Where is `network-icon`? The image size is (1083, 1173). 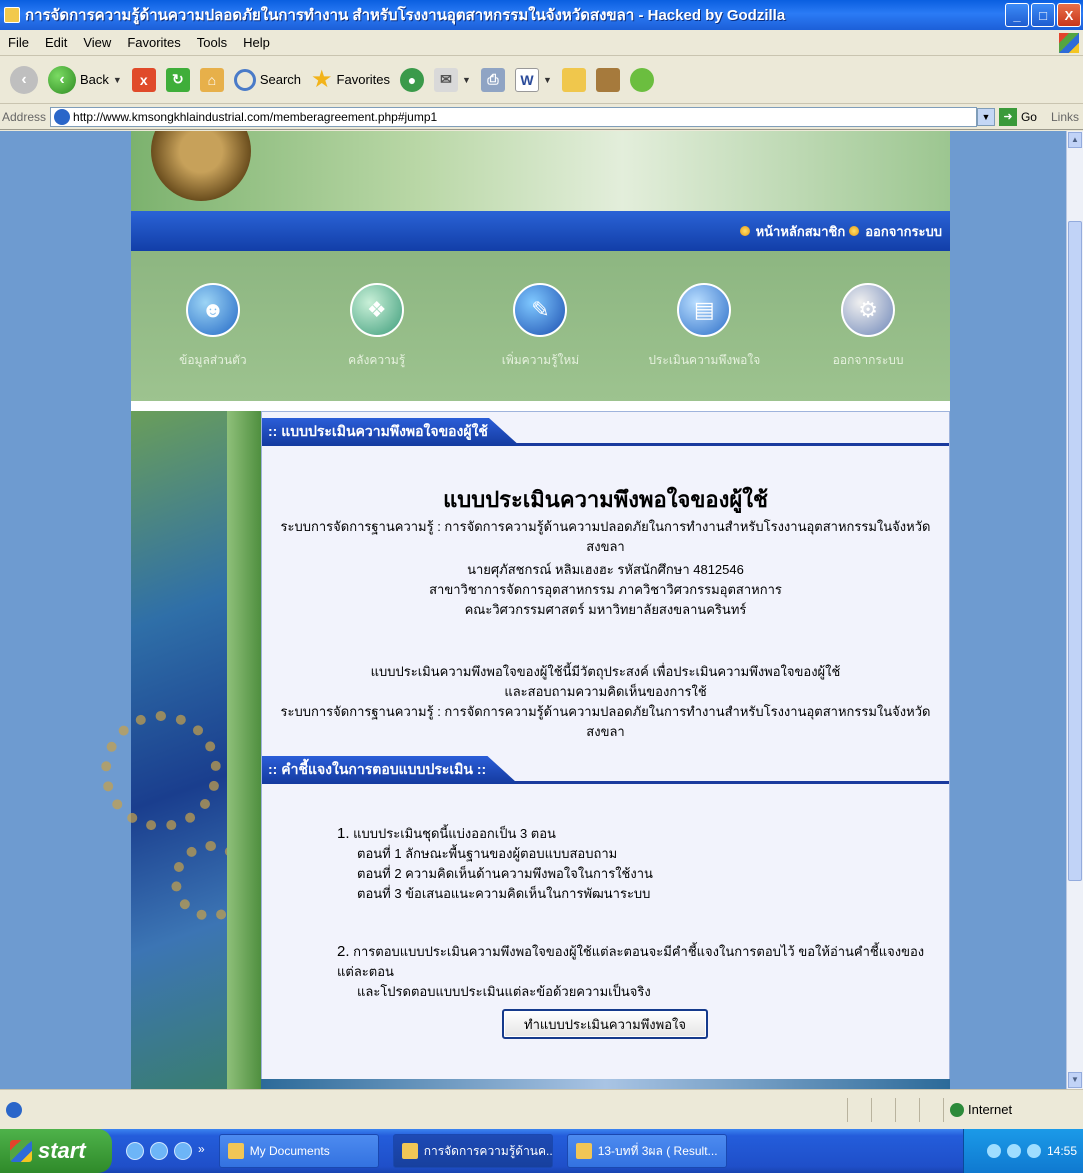
network-icon is located at coordinates (1033, 1151).